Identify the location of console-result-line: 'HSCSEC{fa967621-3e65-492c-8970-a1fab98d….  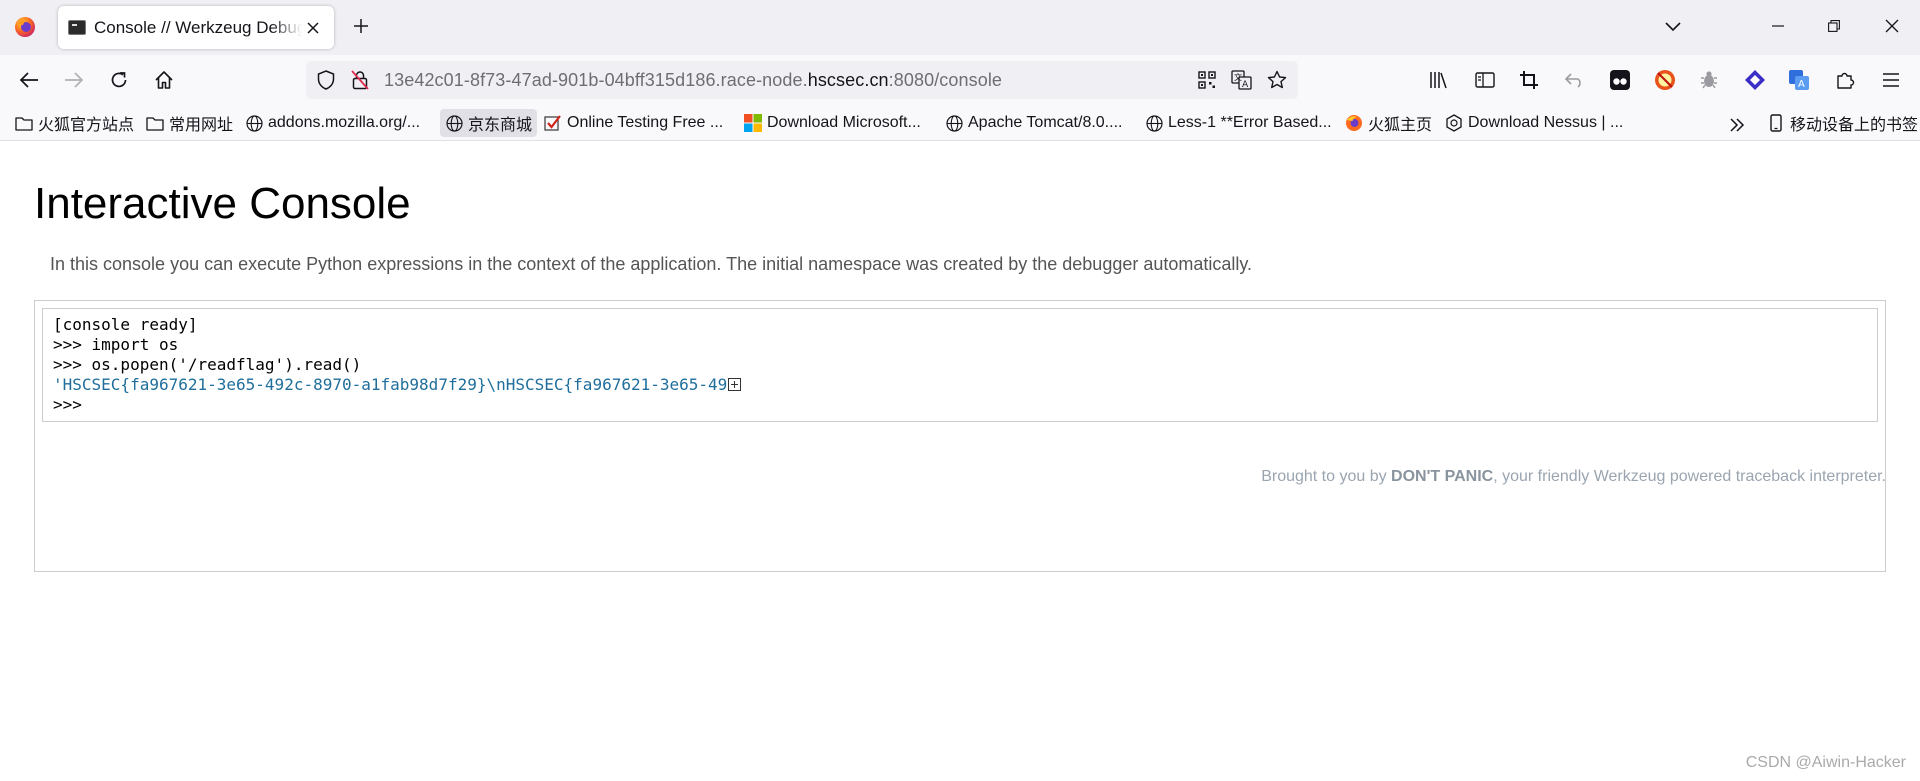
(960, 385).